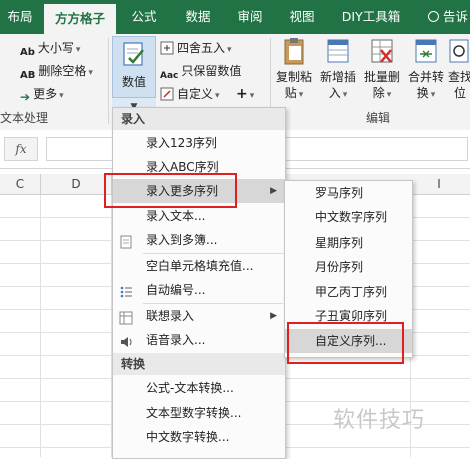  I want to click on submenu-item-label: 甲乙丙丁序列, so click(351, 292).